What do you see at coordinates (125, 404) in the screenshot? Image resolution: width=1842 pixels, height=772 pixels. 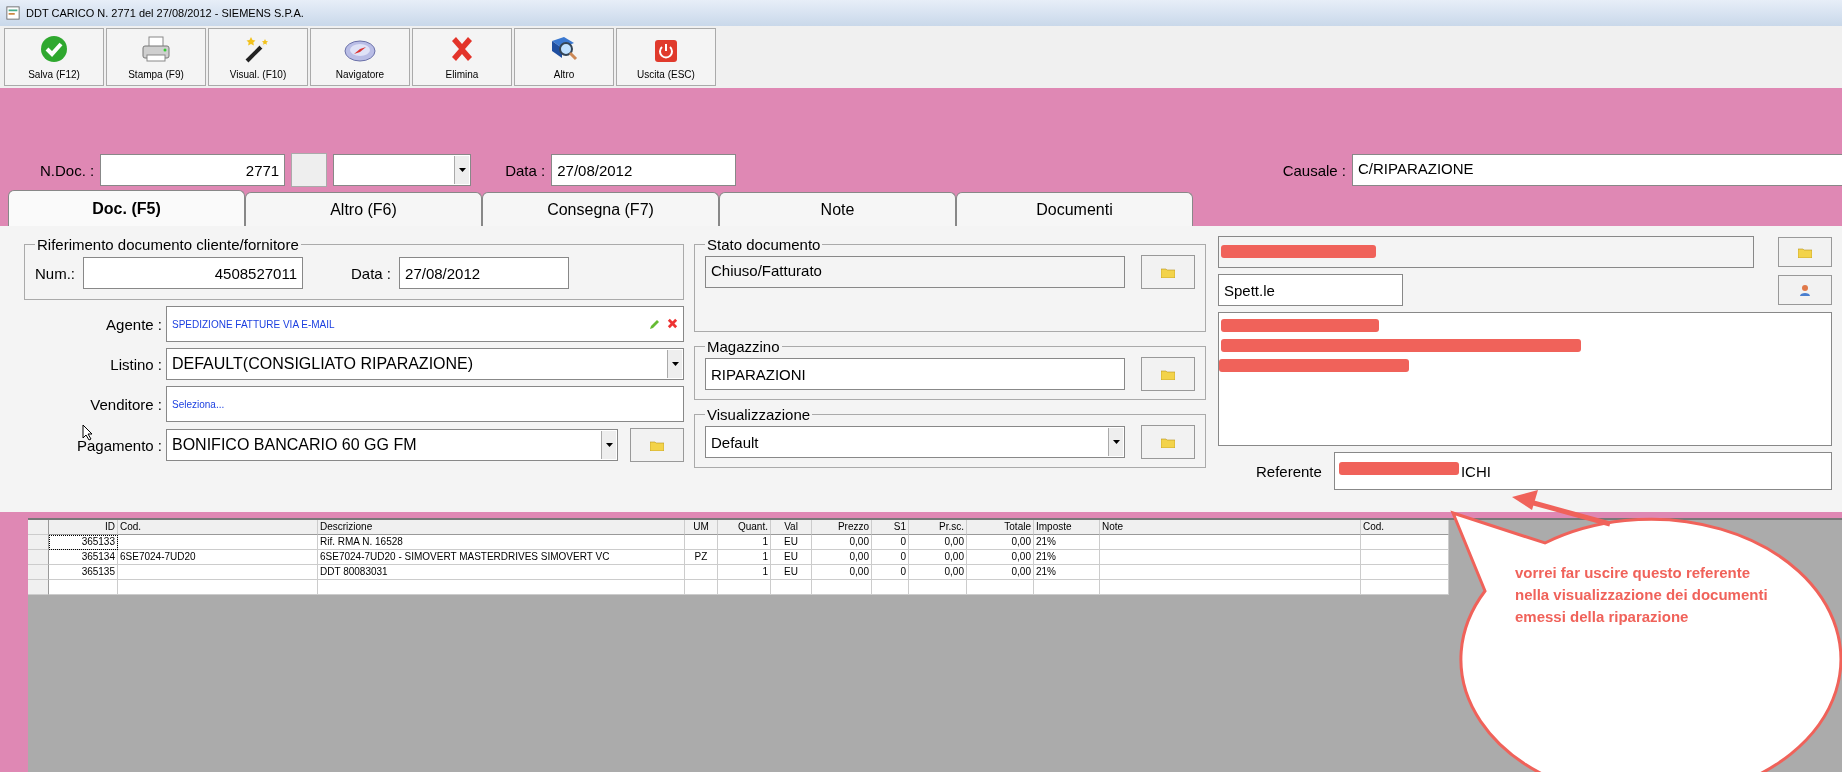 I see `field-label: Venditore :` at bounding box center [125, 404].